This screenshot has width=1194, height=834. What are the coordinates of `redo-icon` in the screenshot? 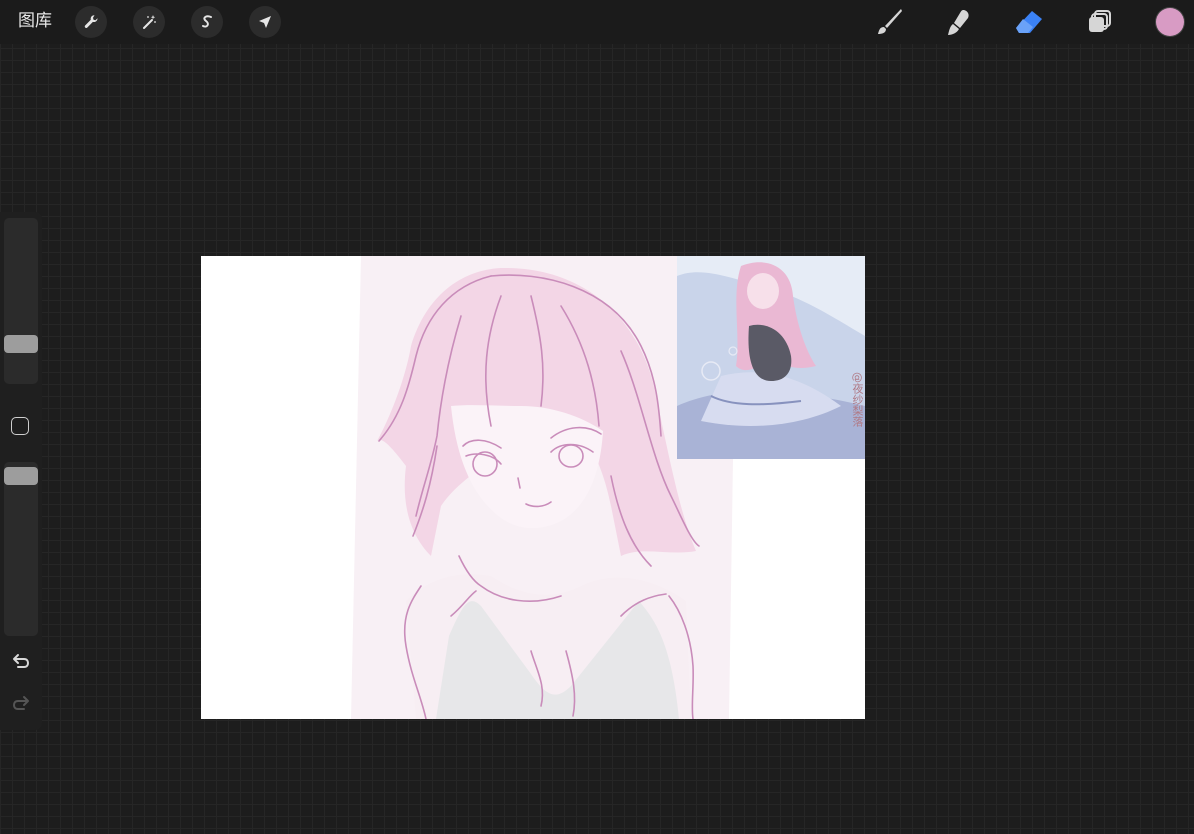 It's located at (20, 703).